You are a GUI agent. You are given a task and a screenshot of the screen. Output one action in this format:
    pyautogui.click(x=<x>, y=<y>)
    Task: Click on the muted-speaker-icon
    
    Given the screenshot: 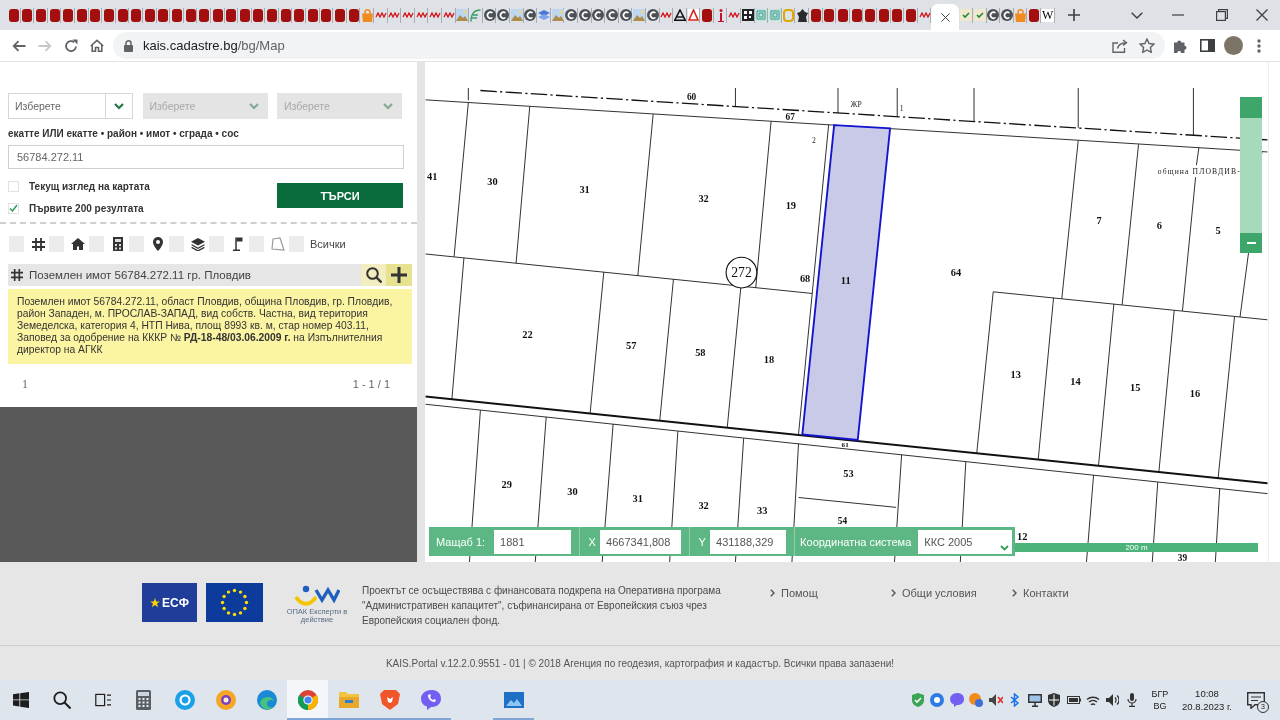 What is the action you would take?
    pyautogui.click(x=995, y=700)
    